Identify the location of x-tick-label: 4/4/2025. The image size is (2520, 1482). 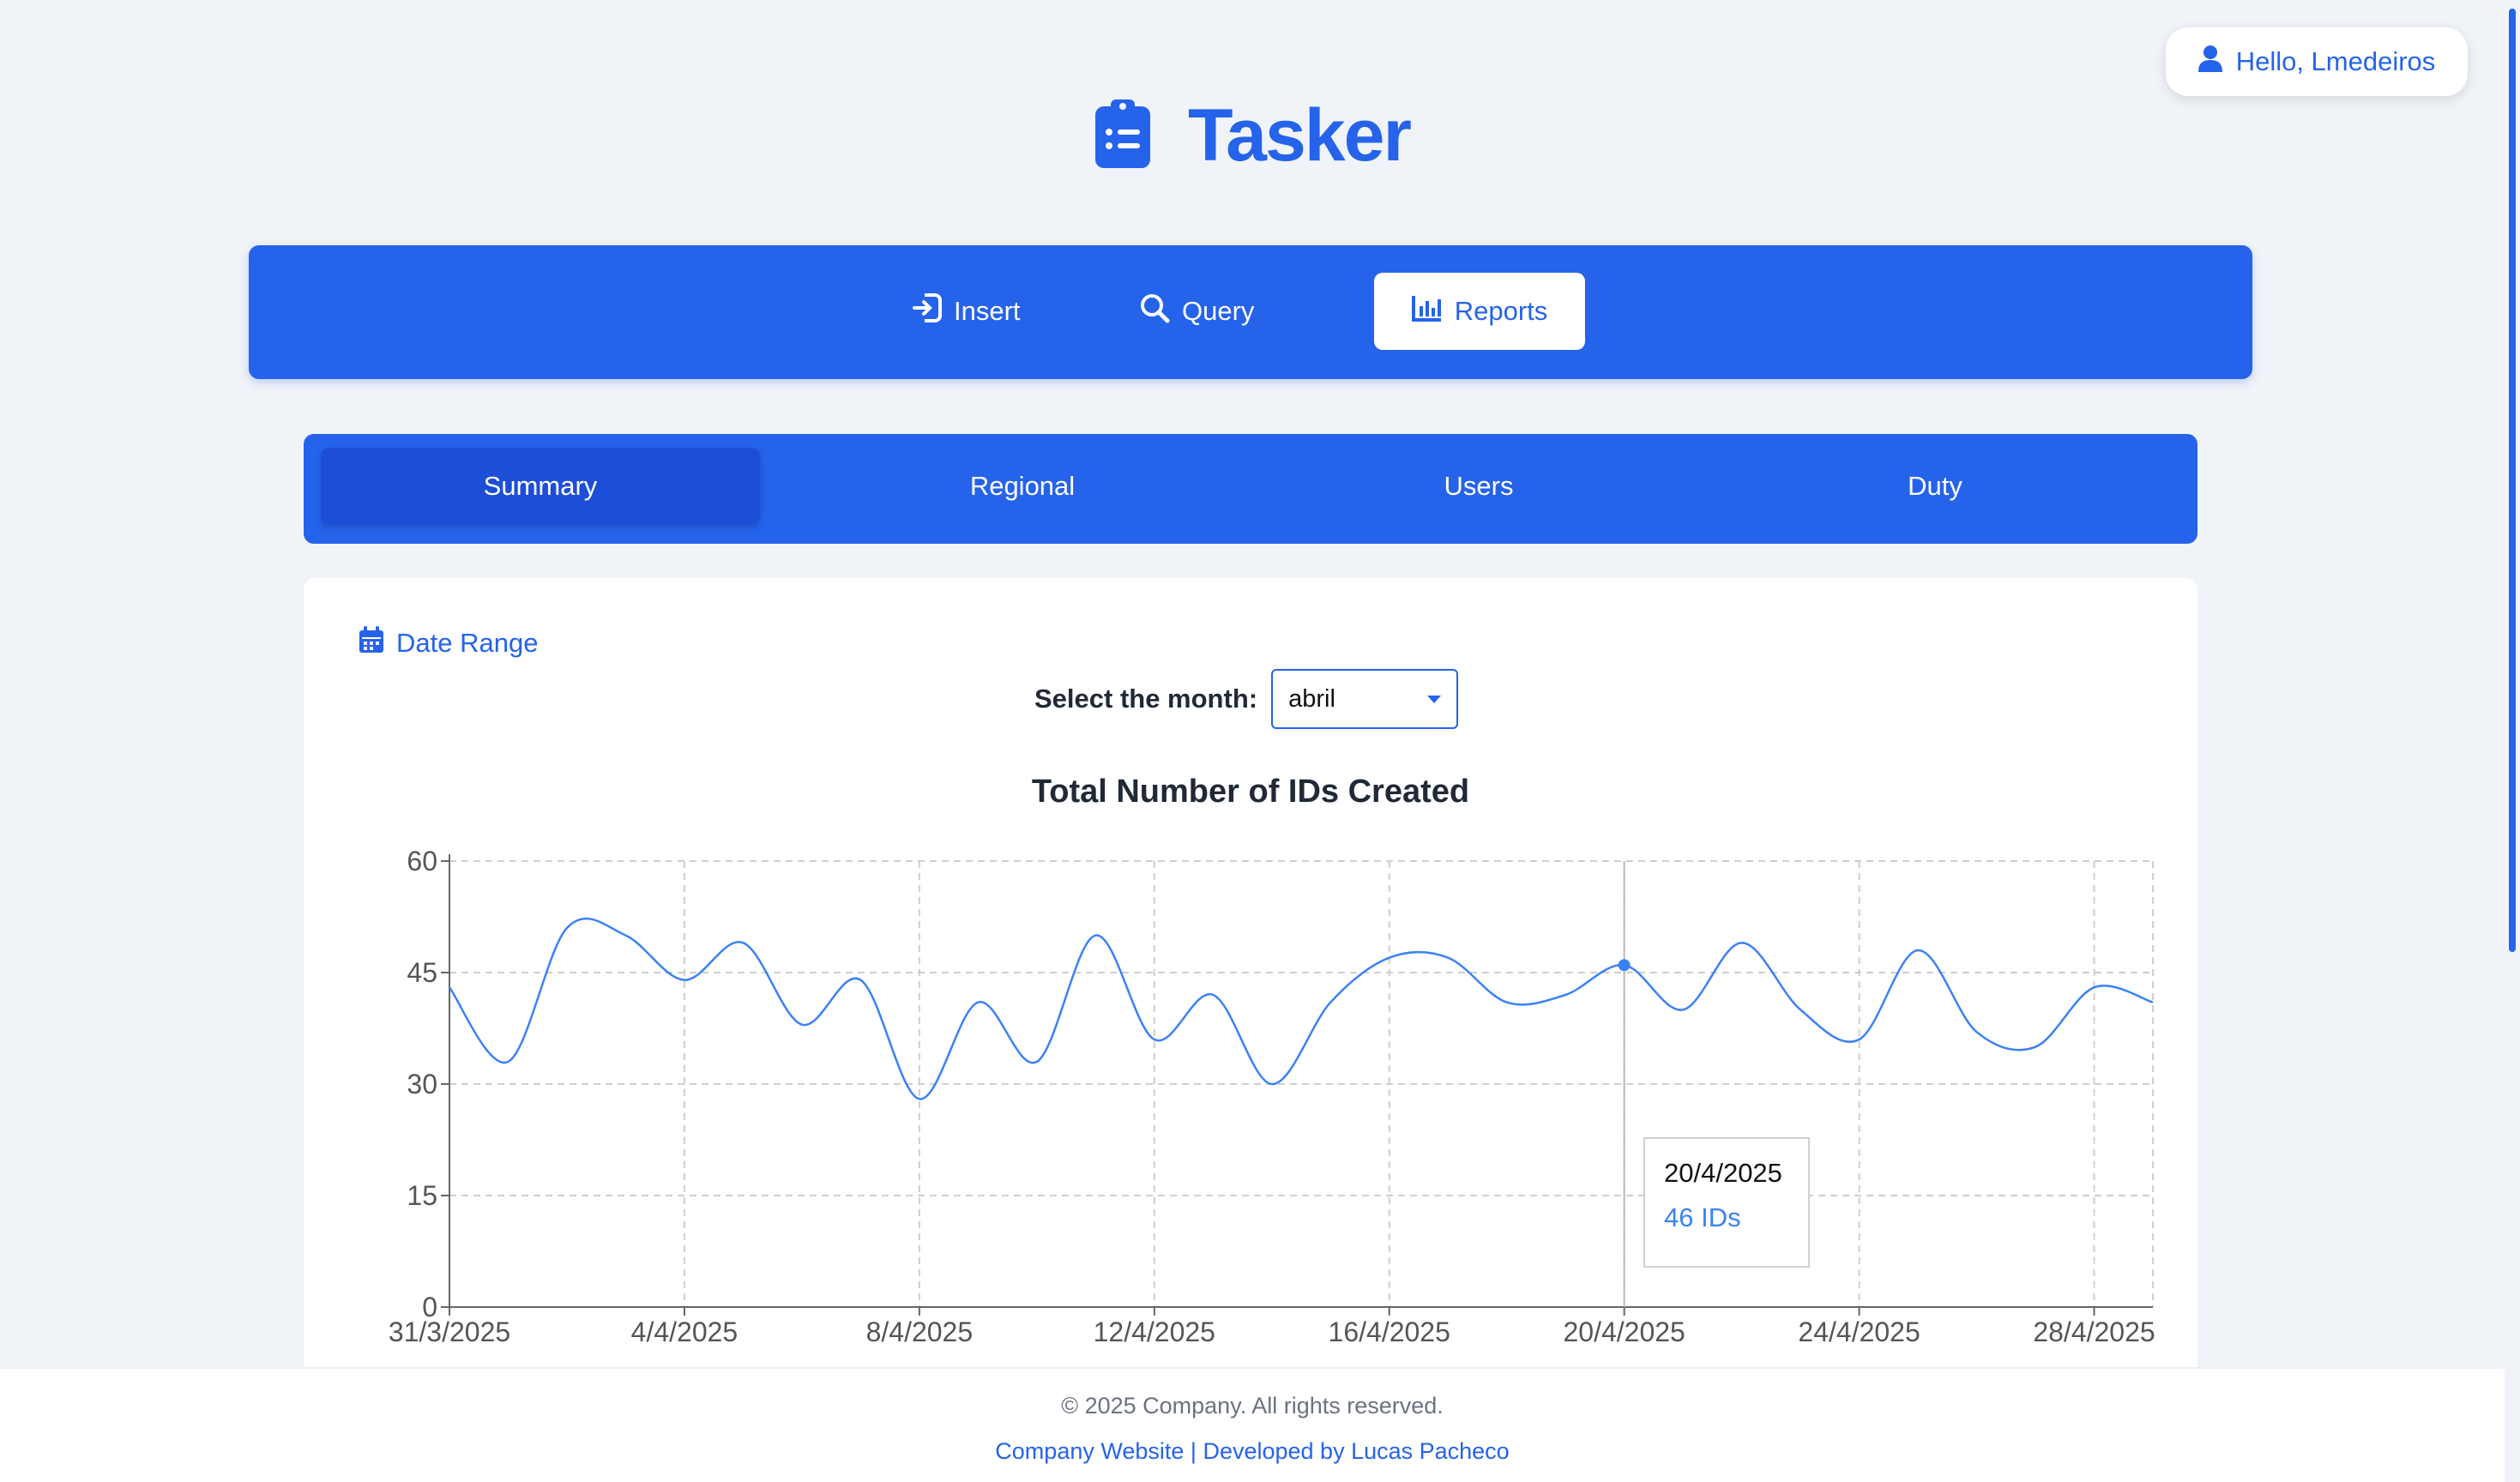
(685, 1331).